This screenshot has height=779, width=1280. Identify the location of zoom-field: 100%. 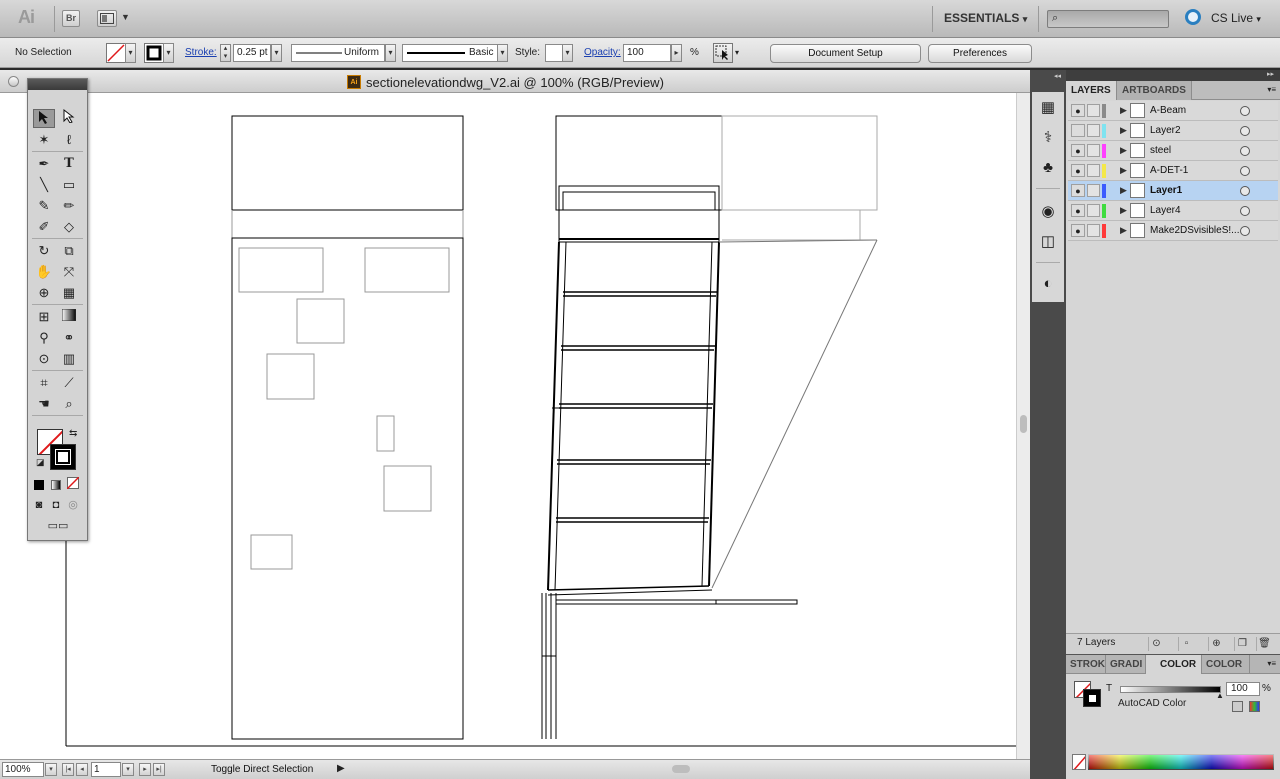
(23, 769).